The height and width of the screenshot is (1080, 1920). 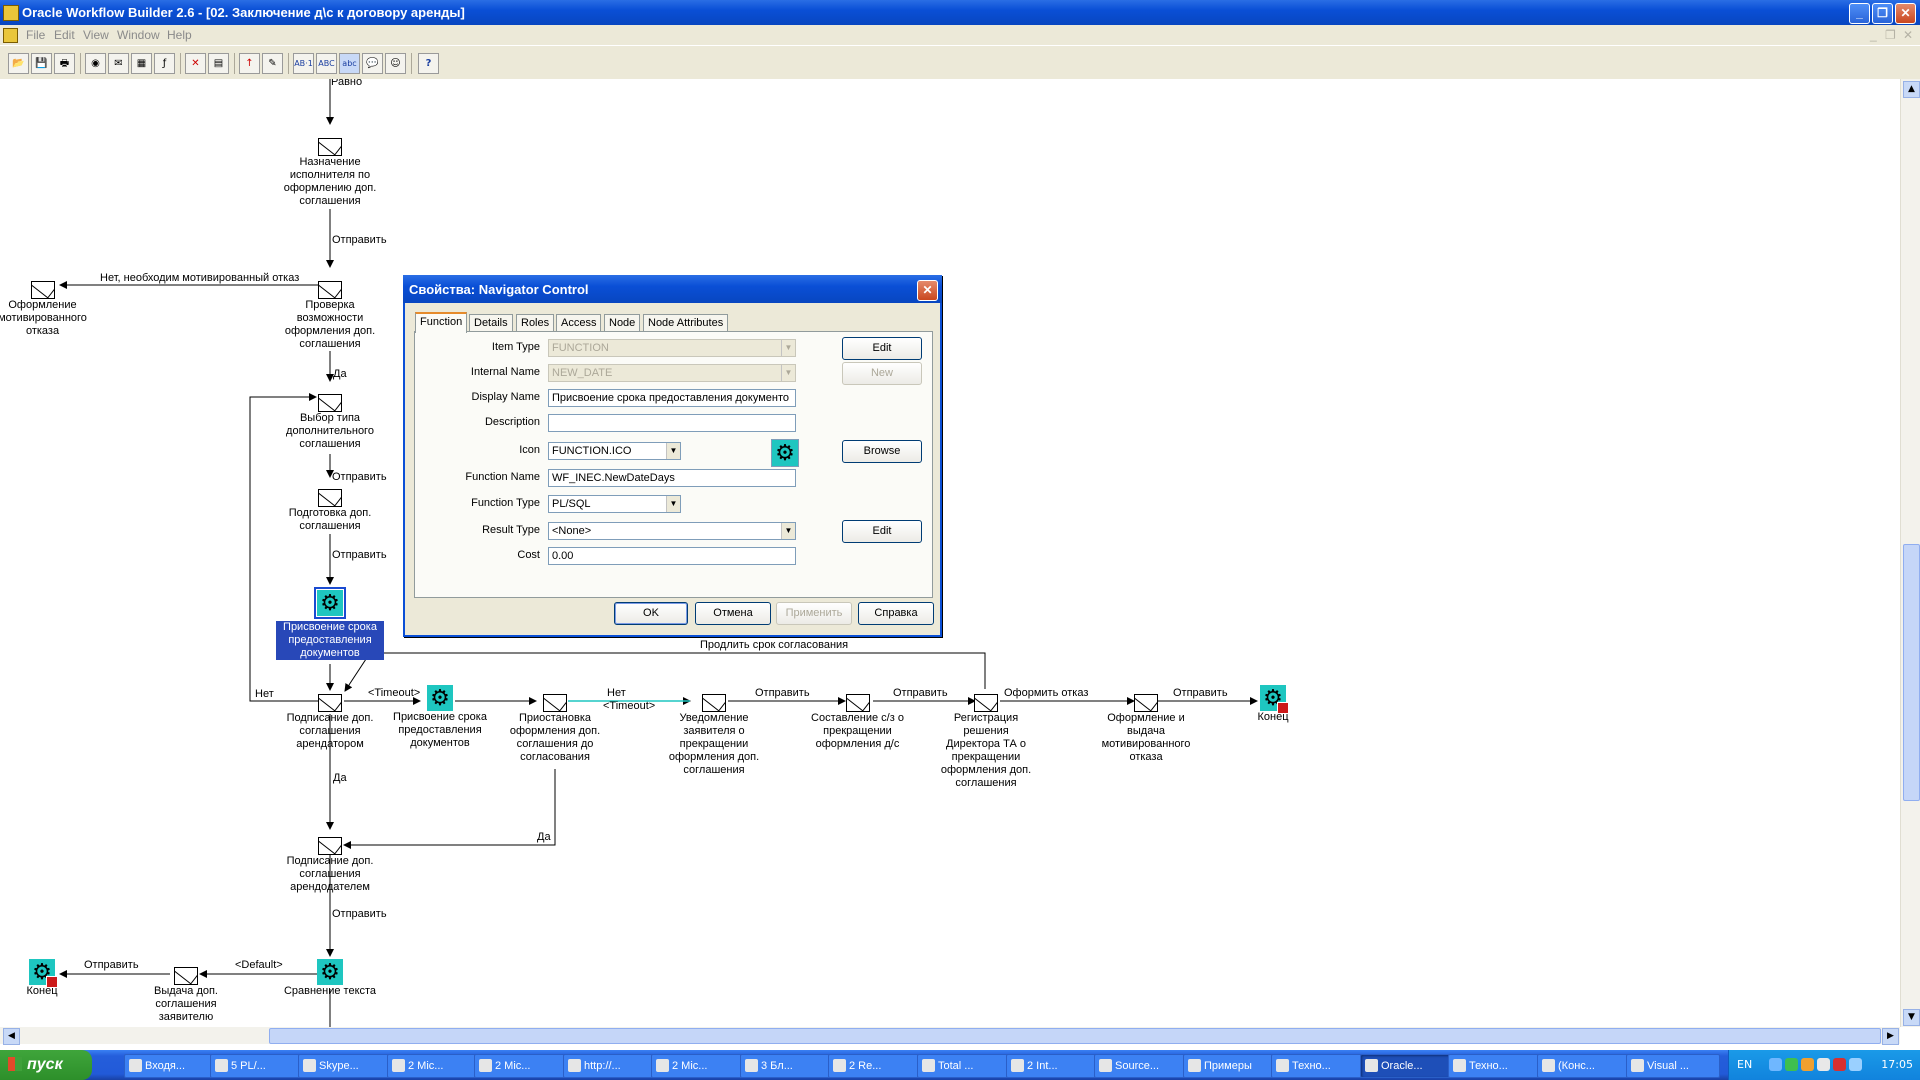 I want to click on document-icon, so click(x=10, y=35).